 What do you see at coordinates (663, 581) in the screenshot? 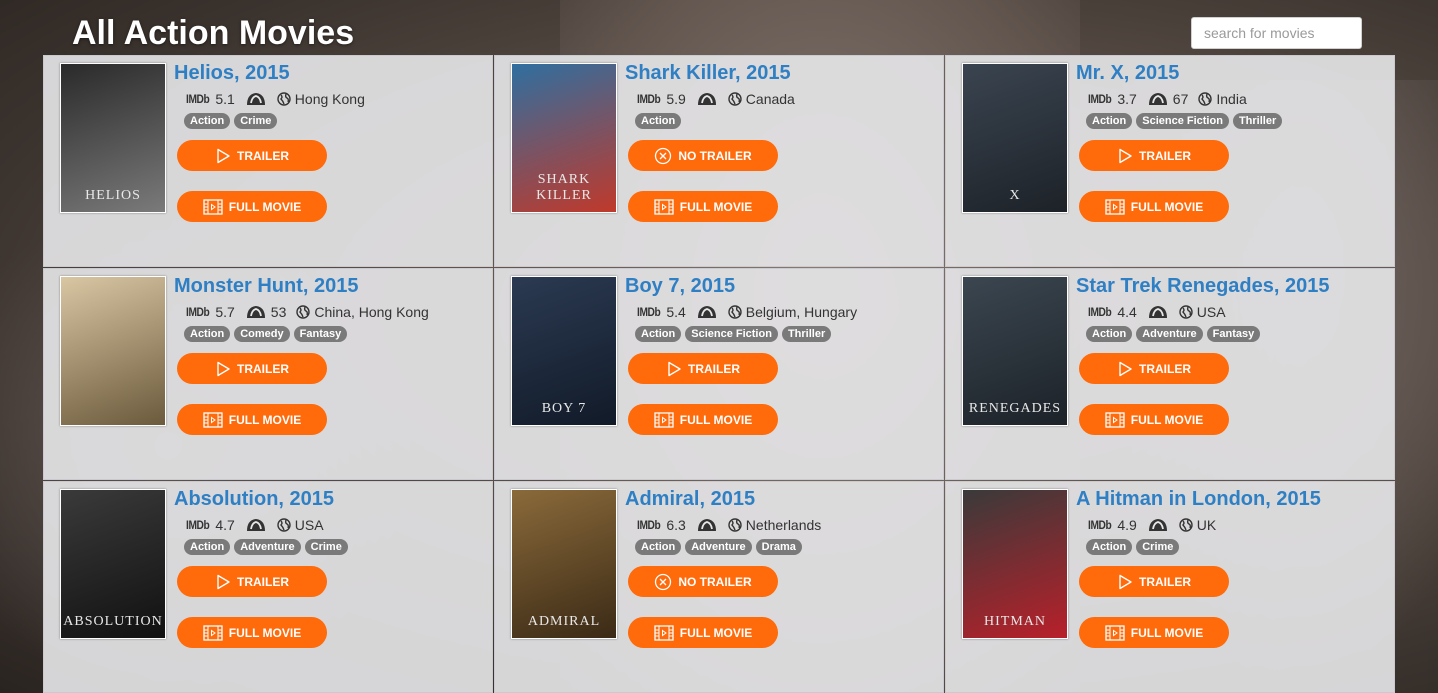
I see `circle-x-icon` at bounding box center [663, 581].